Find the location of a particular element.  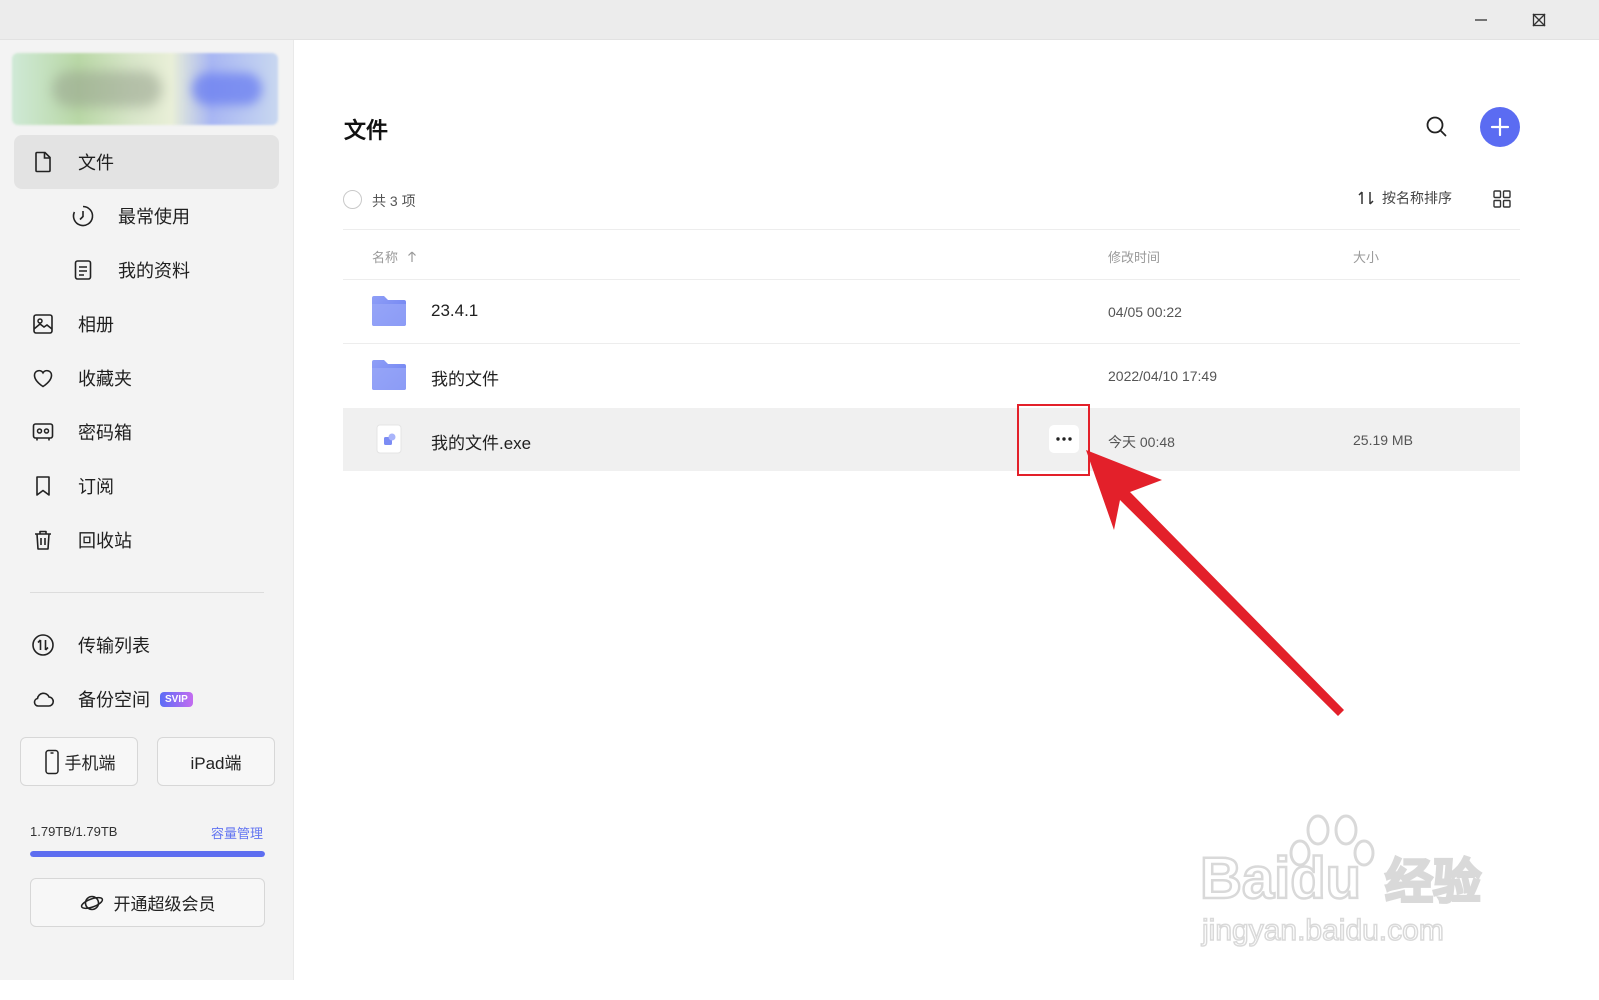

sidebar-item-my-docs: 我的资料 is located at coordinates (146, 270).